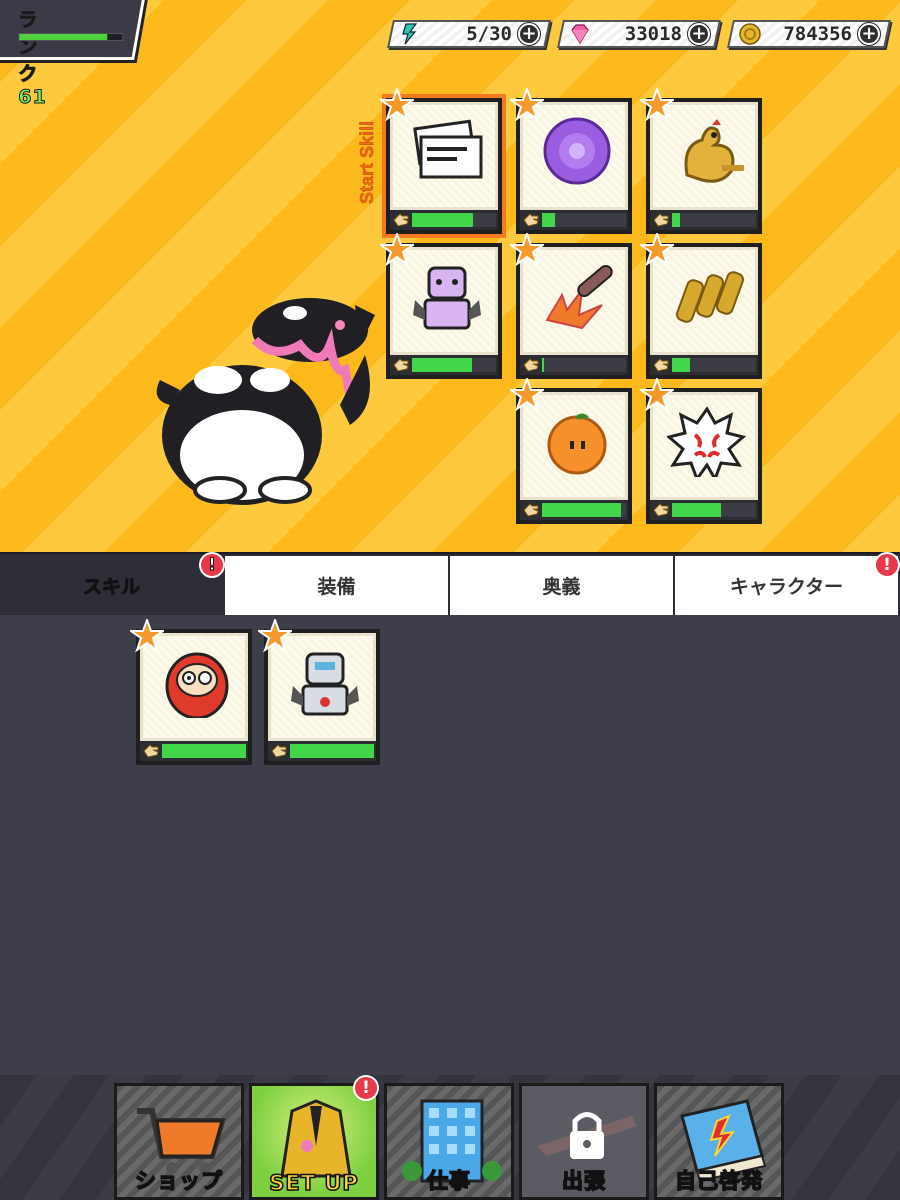 This screenshot has width=900, height=1200. I want to click on tab-label: 奥義, so click(561, 587).